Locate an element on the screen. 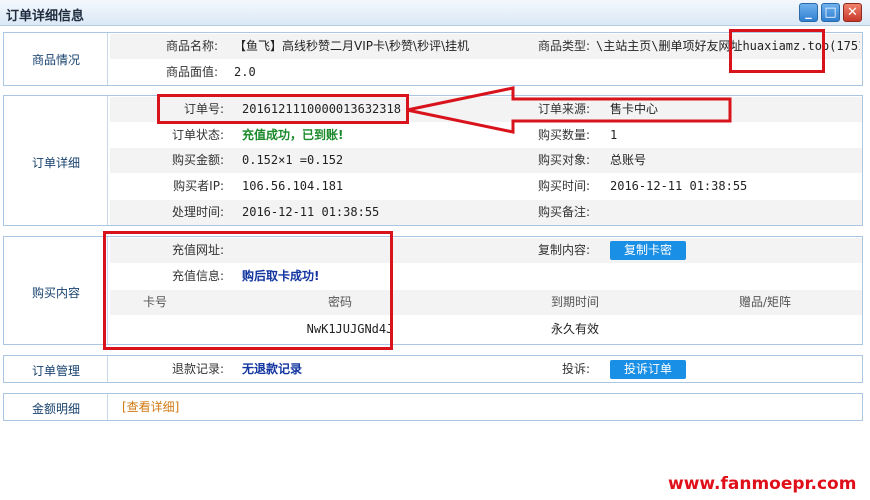 The image size is (870, 500). window-title: 订单详细信息 is located at coordinates (45, 16).